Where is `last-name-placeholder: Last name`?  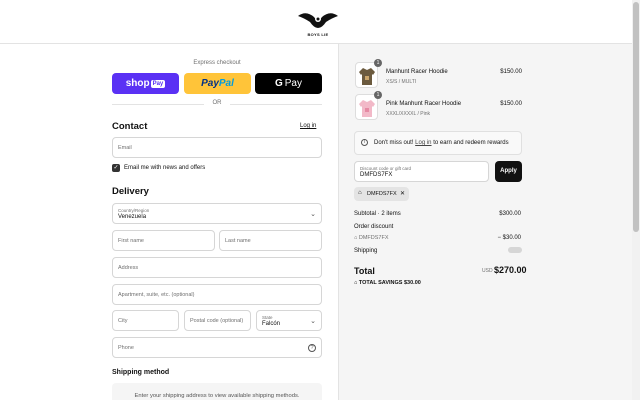 last-name-placeholder: Last name is located at coordinates (238, 241).